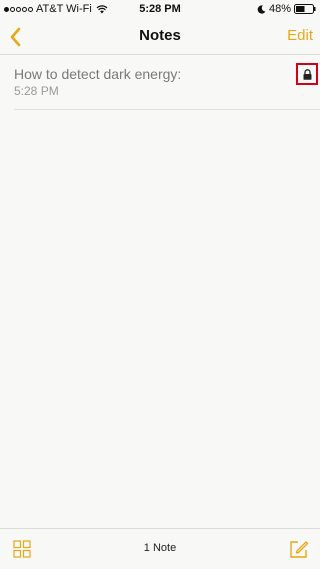 The width and height of the screenshot is (320, 569). I want to click on page-title: Notes, so click(160, 35).